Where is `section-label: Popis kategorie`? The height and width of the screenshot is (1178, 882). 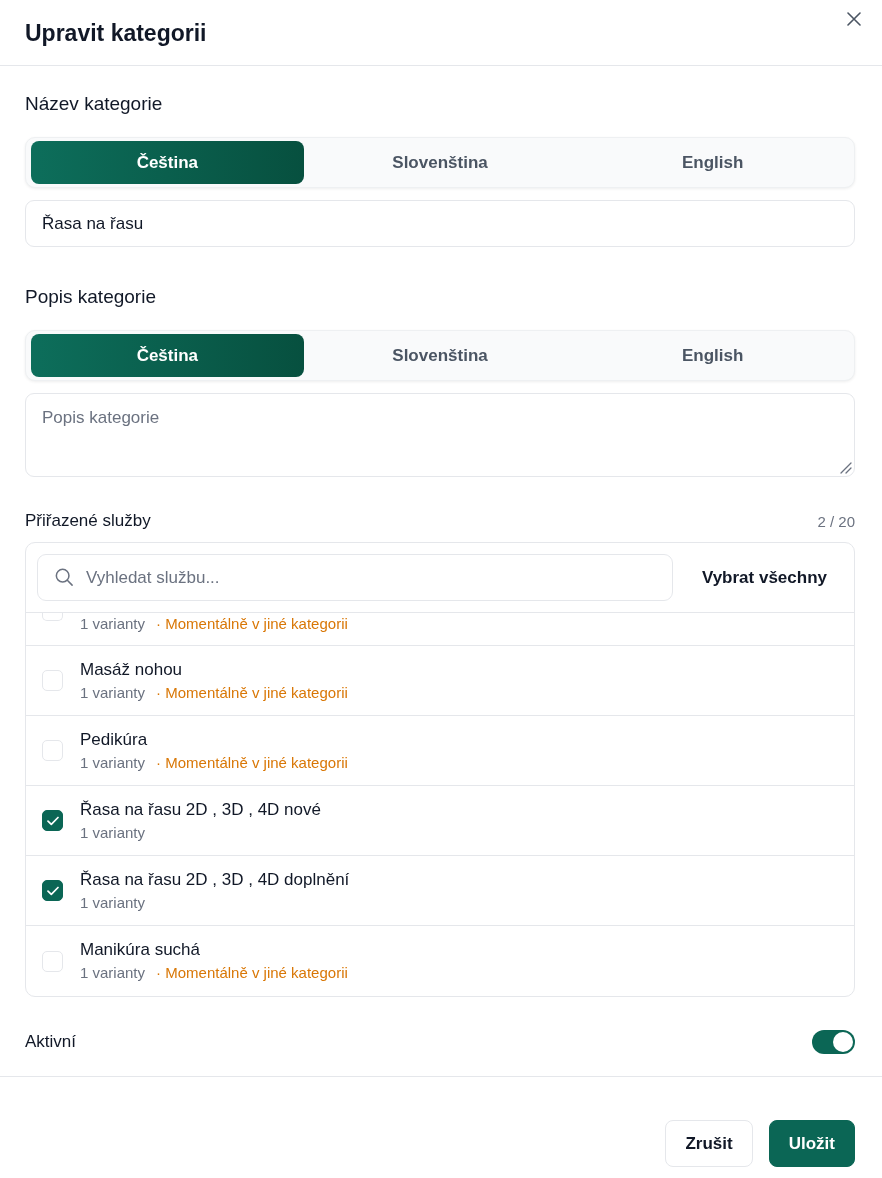
section-label: Popis kategorie is located at coordinates (91, 297).